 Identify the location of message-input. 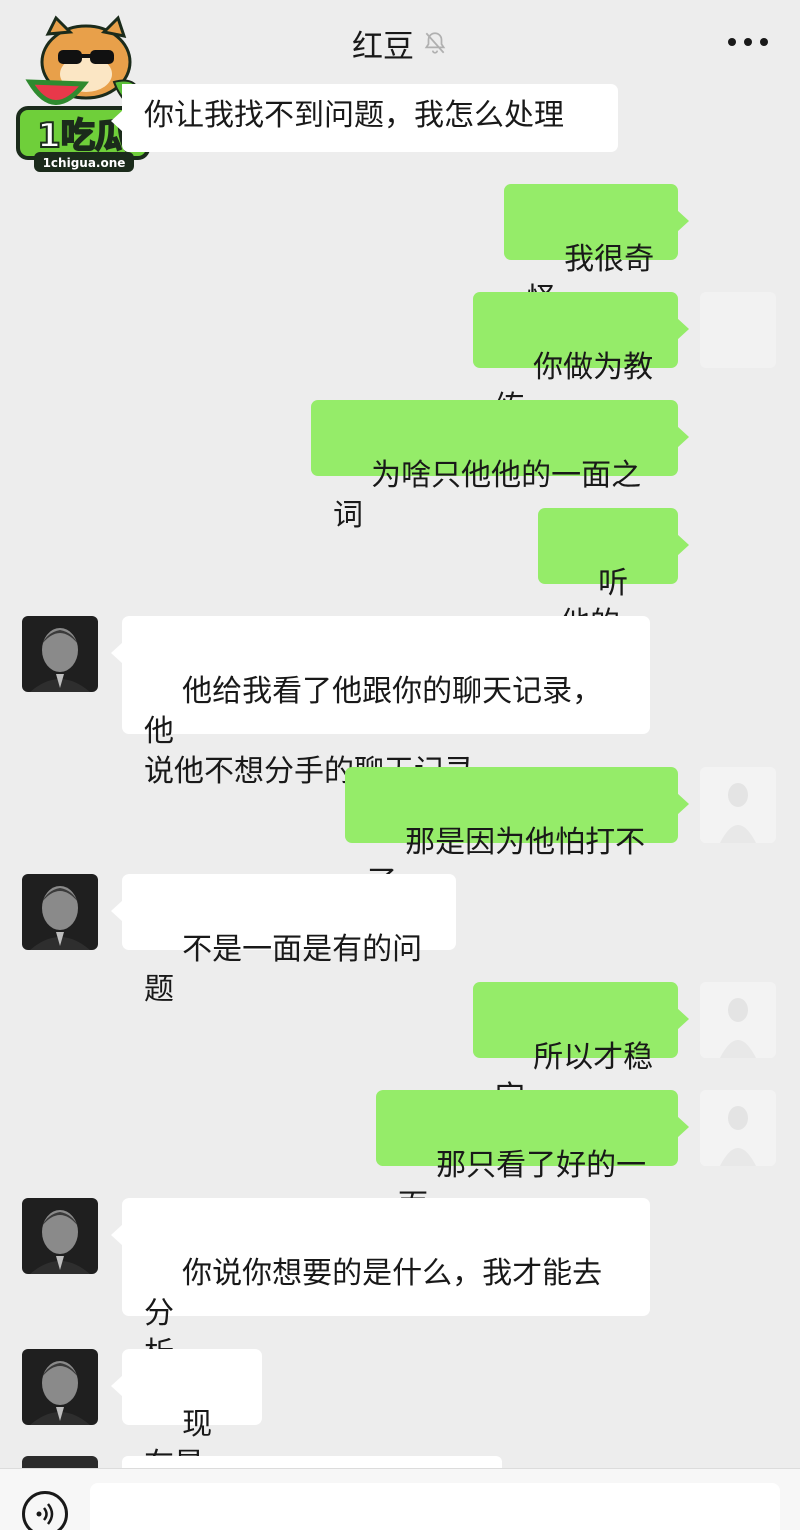
(435, 1506).